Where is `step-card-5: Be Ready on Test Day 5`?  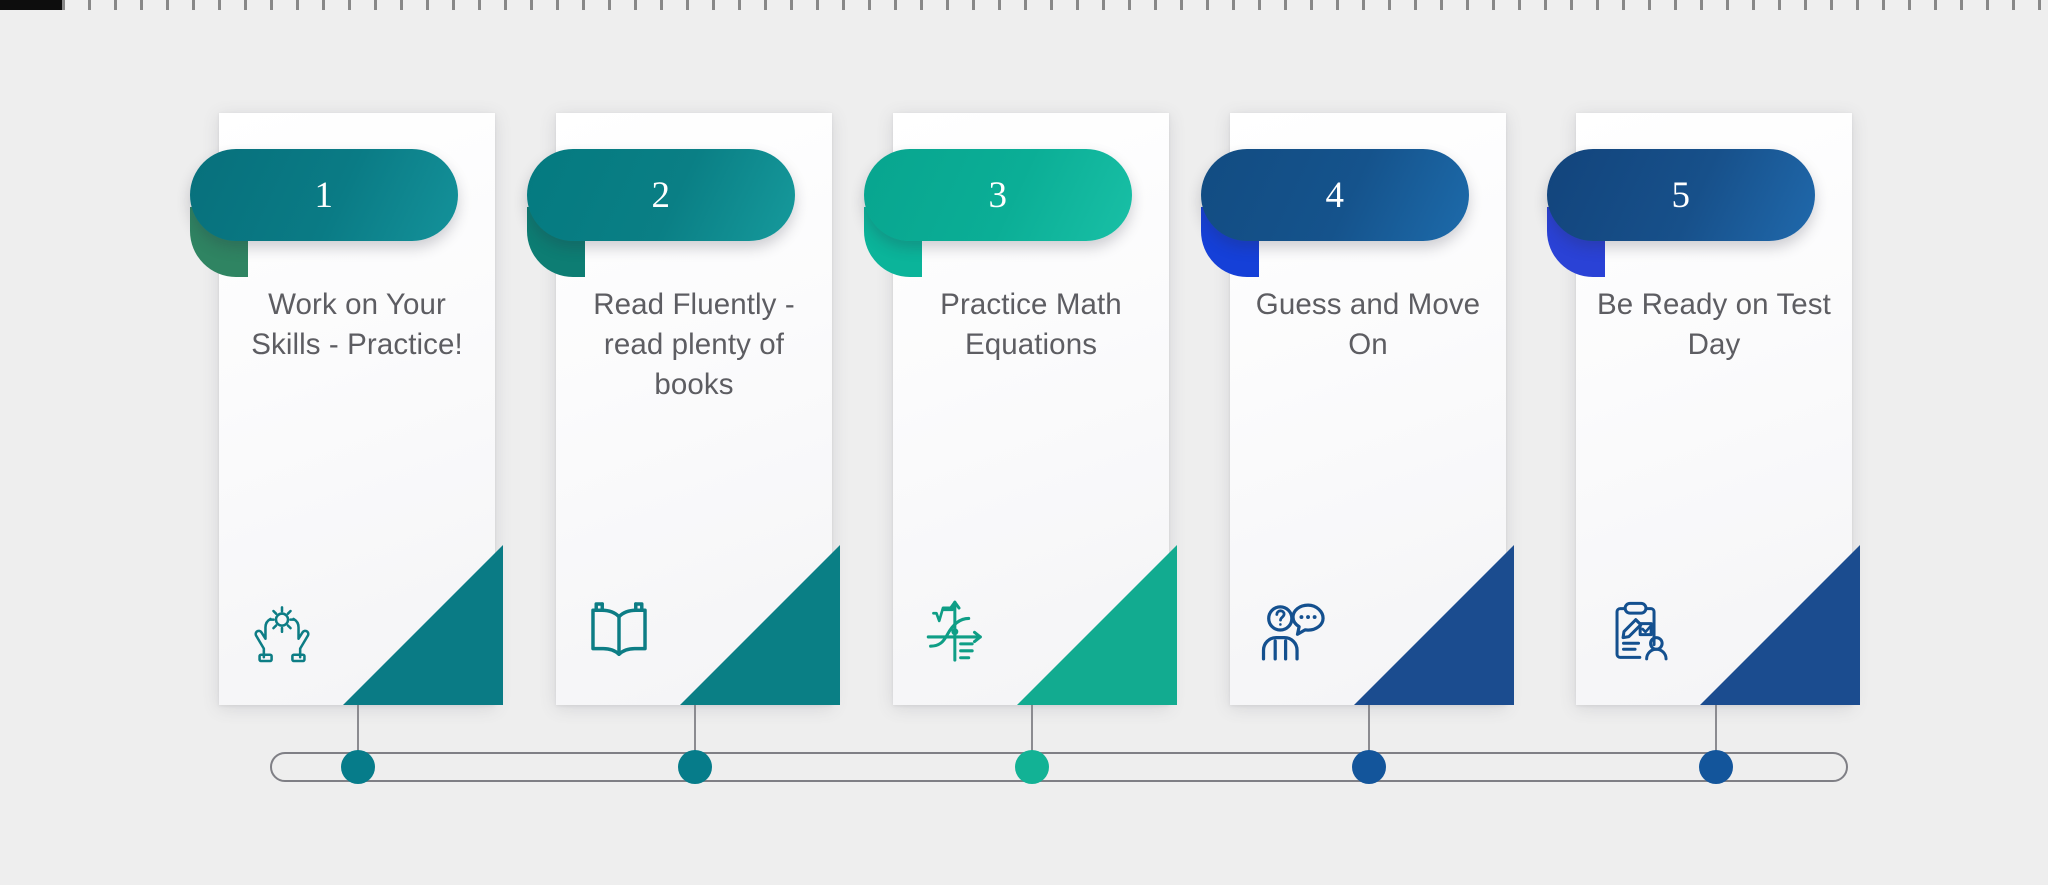 step-card-5: Be Ready on Test Day 5 is located at coordinates (1699, 409).